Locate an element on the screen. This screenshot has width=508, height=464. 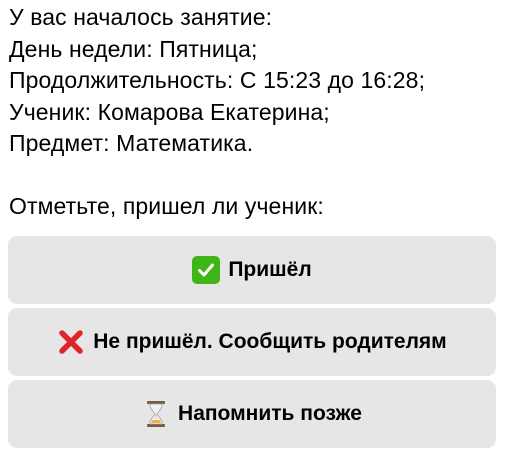
check-mark-icon is located at coordinates (206, 270).